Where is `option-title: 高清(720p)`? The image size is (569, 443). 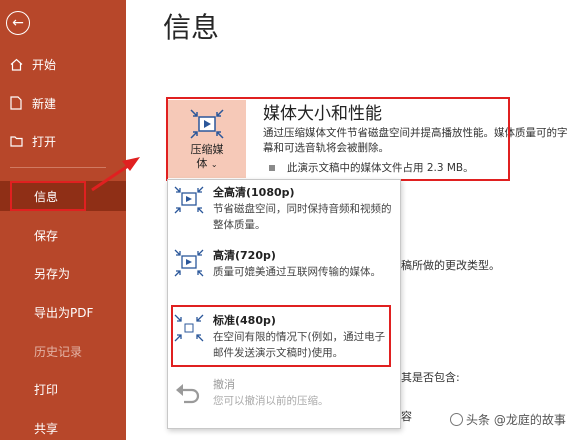 option-title: 高清(720p) is located at coordinates (244, 255).